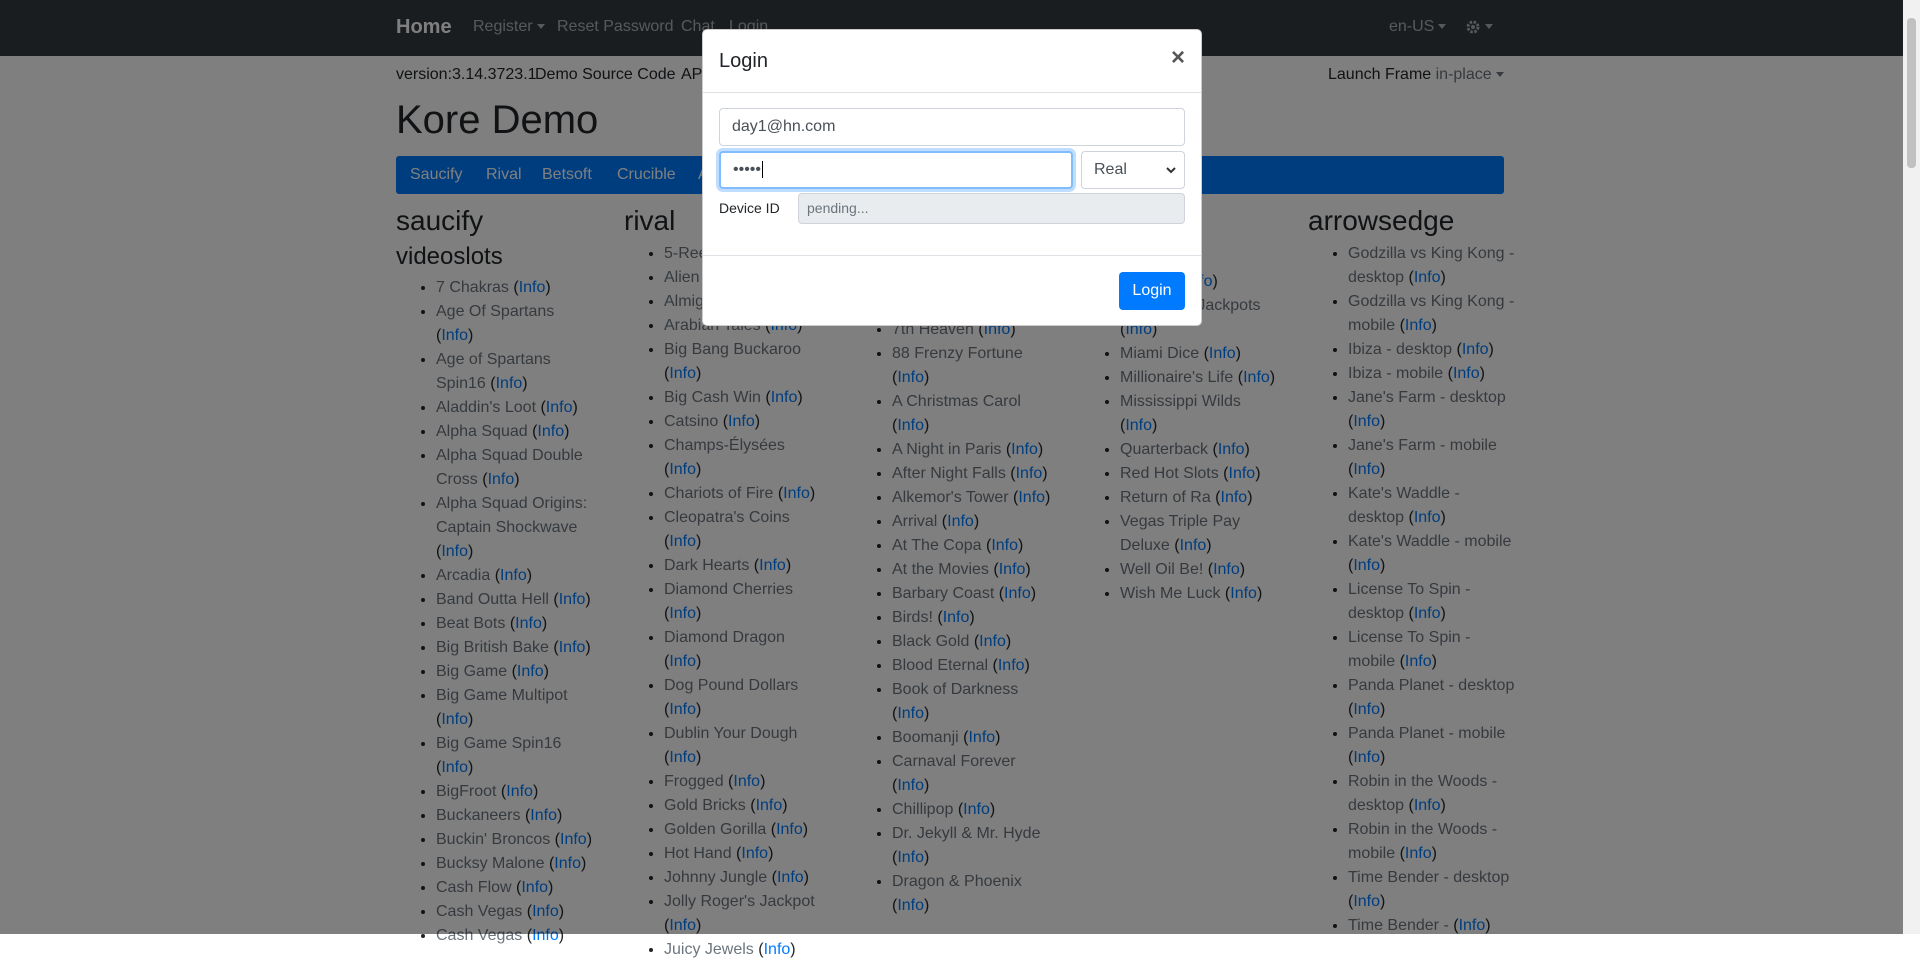  I want to click on modal-title: Login, so click(743, 61).